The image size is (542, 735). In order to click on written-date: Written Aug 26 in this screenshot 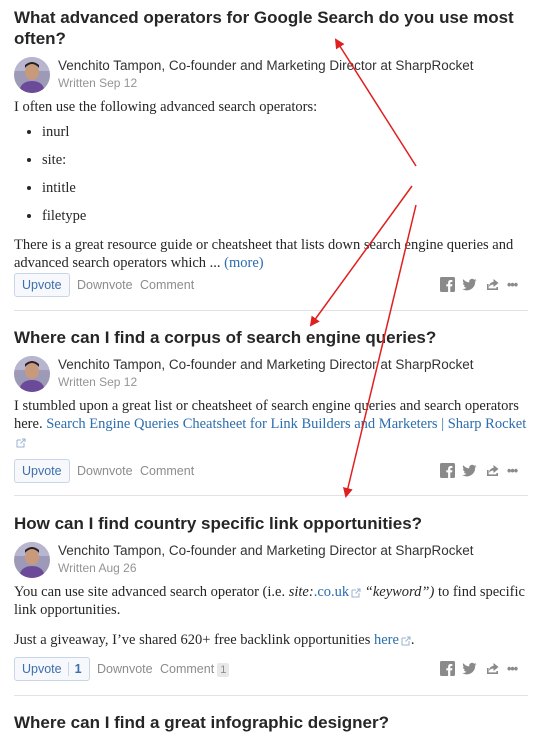, I will do `click(97, 568)`.